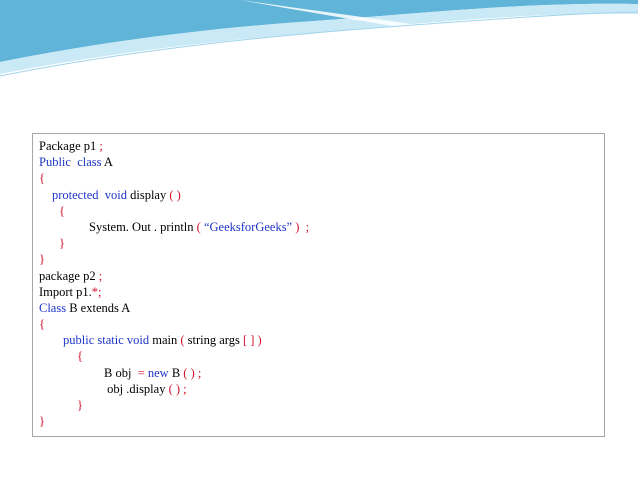 This screenshot has width=638, height=478. Describe the element at coordinates (148, 194) in the screenshot. I see `code-text: display` at that location.